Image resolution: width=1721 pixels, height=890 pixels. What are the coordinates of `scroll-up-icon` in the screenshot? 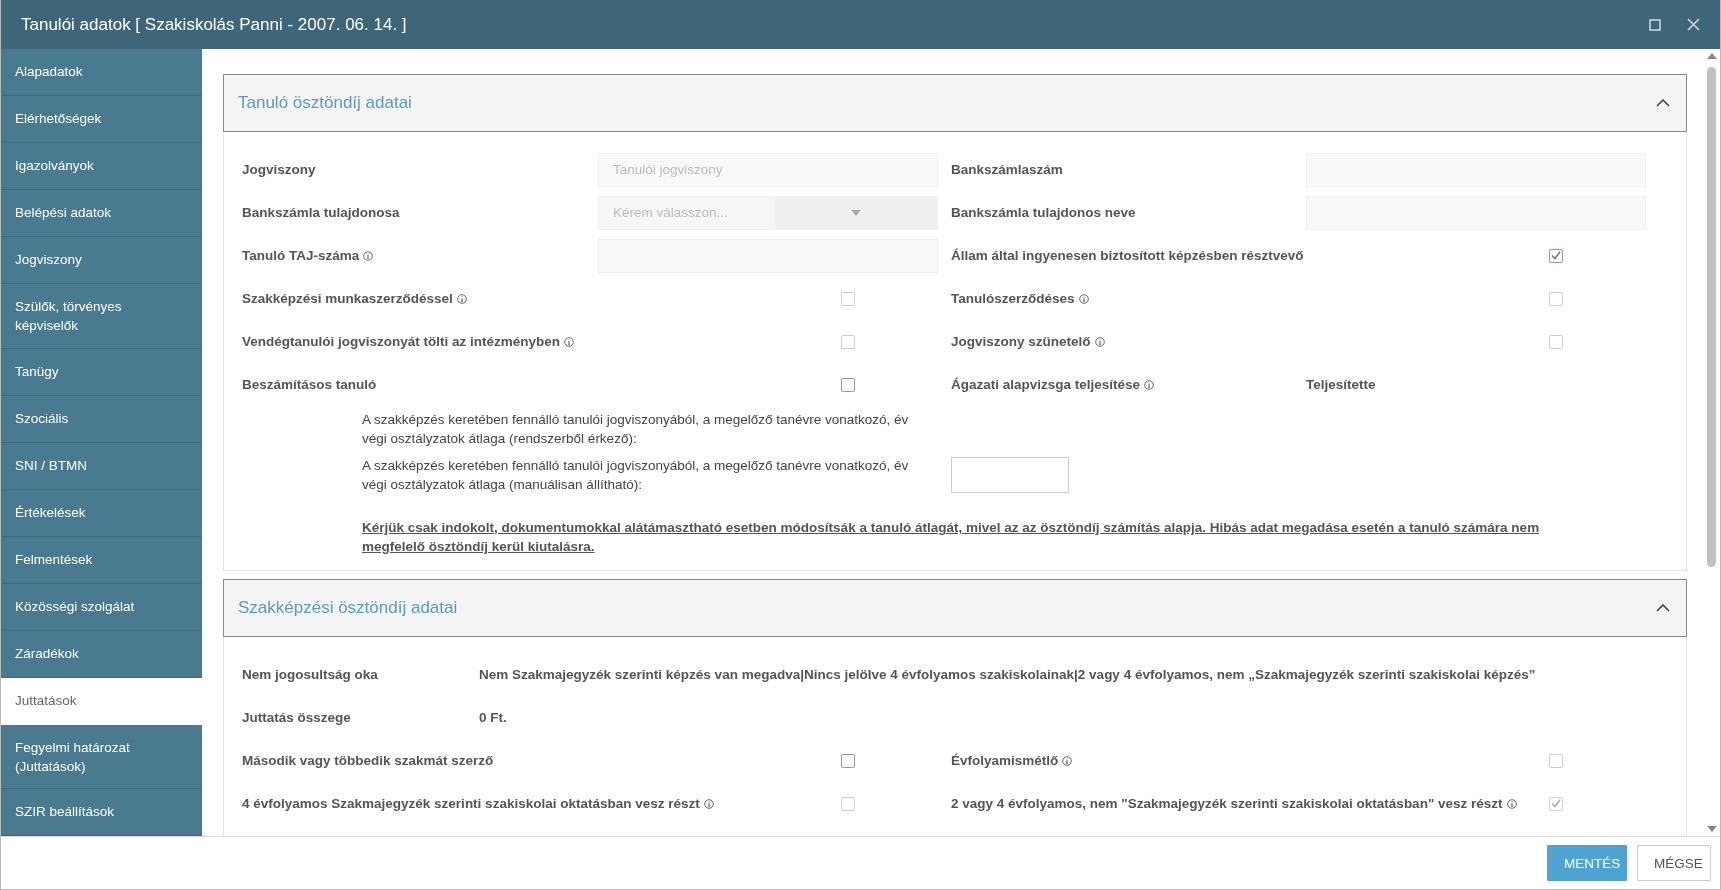 It's located at (1711, 56).